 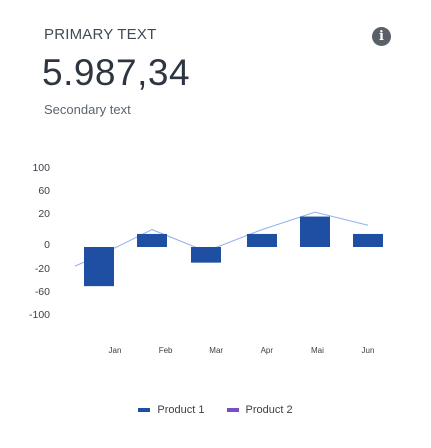 What do you see at coordinates (44, 191) in the screenshot?
I see `y-tick-label: 60` at bounding box center [44, 191].